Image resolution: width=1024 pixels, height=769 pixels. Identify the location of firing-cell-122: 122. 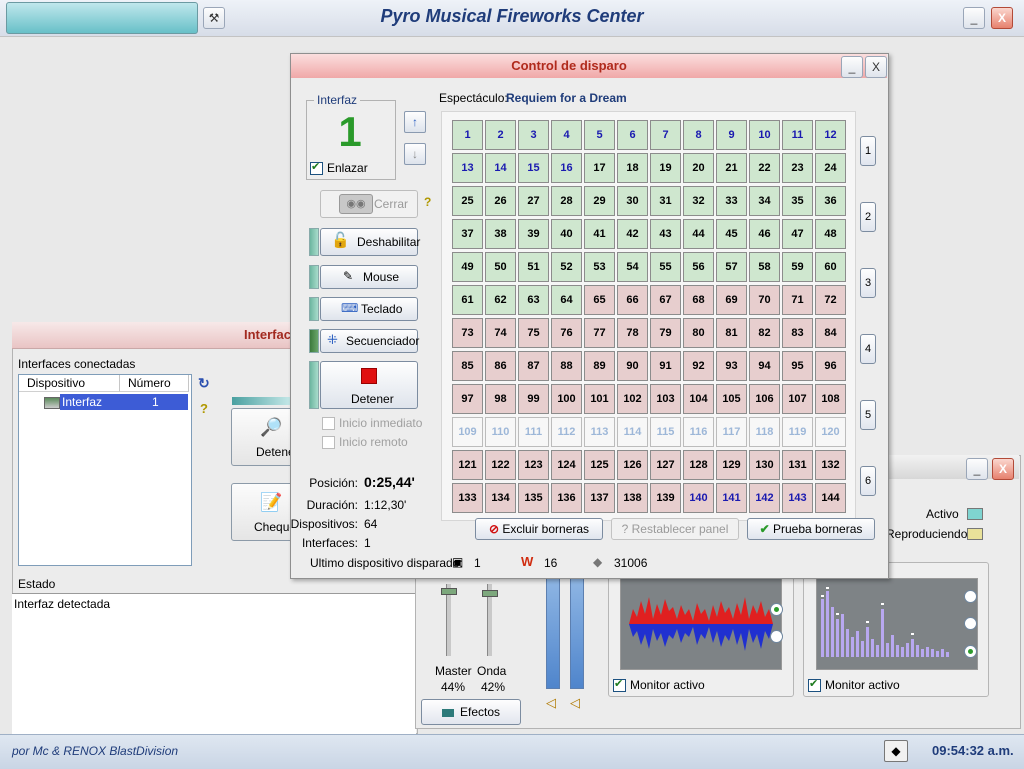
(500, 465).